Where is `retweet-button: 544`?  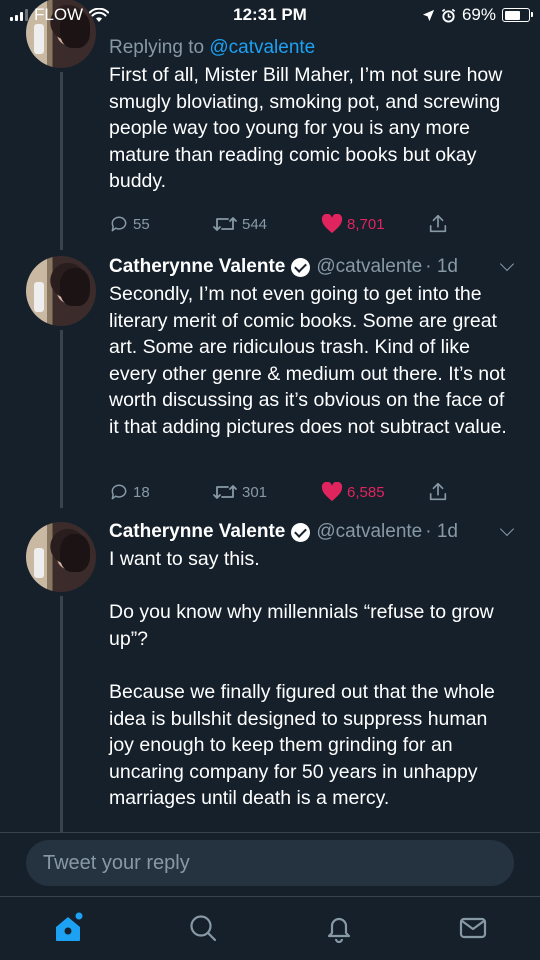 retweet-button: 544 is located at coordinates (239, 224).